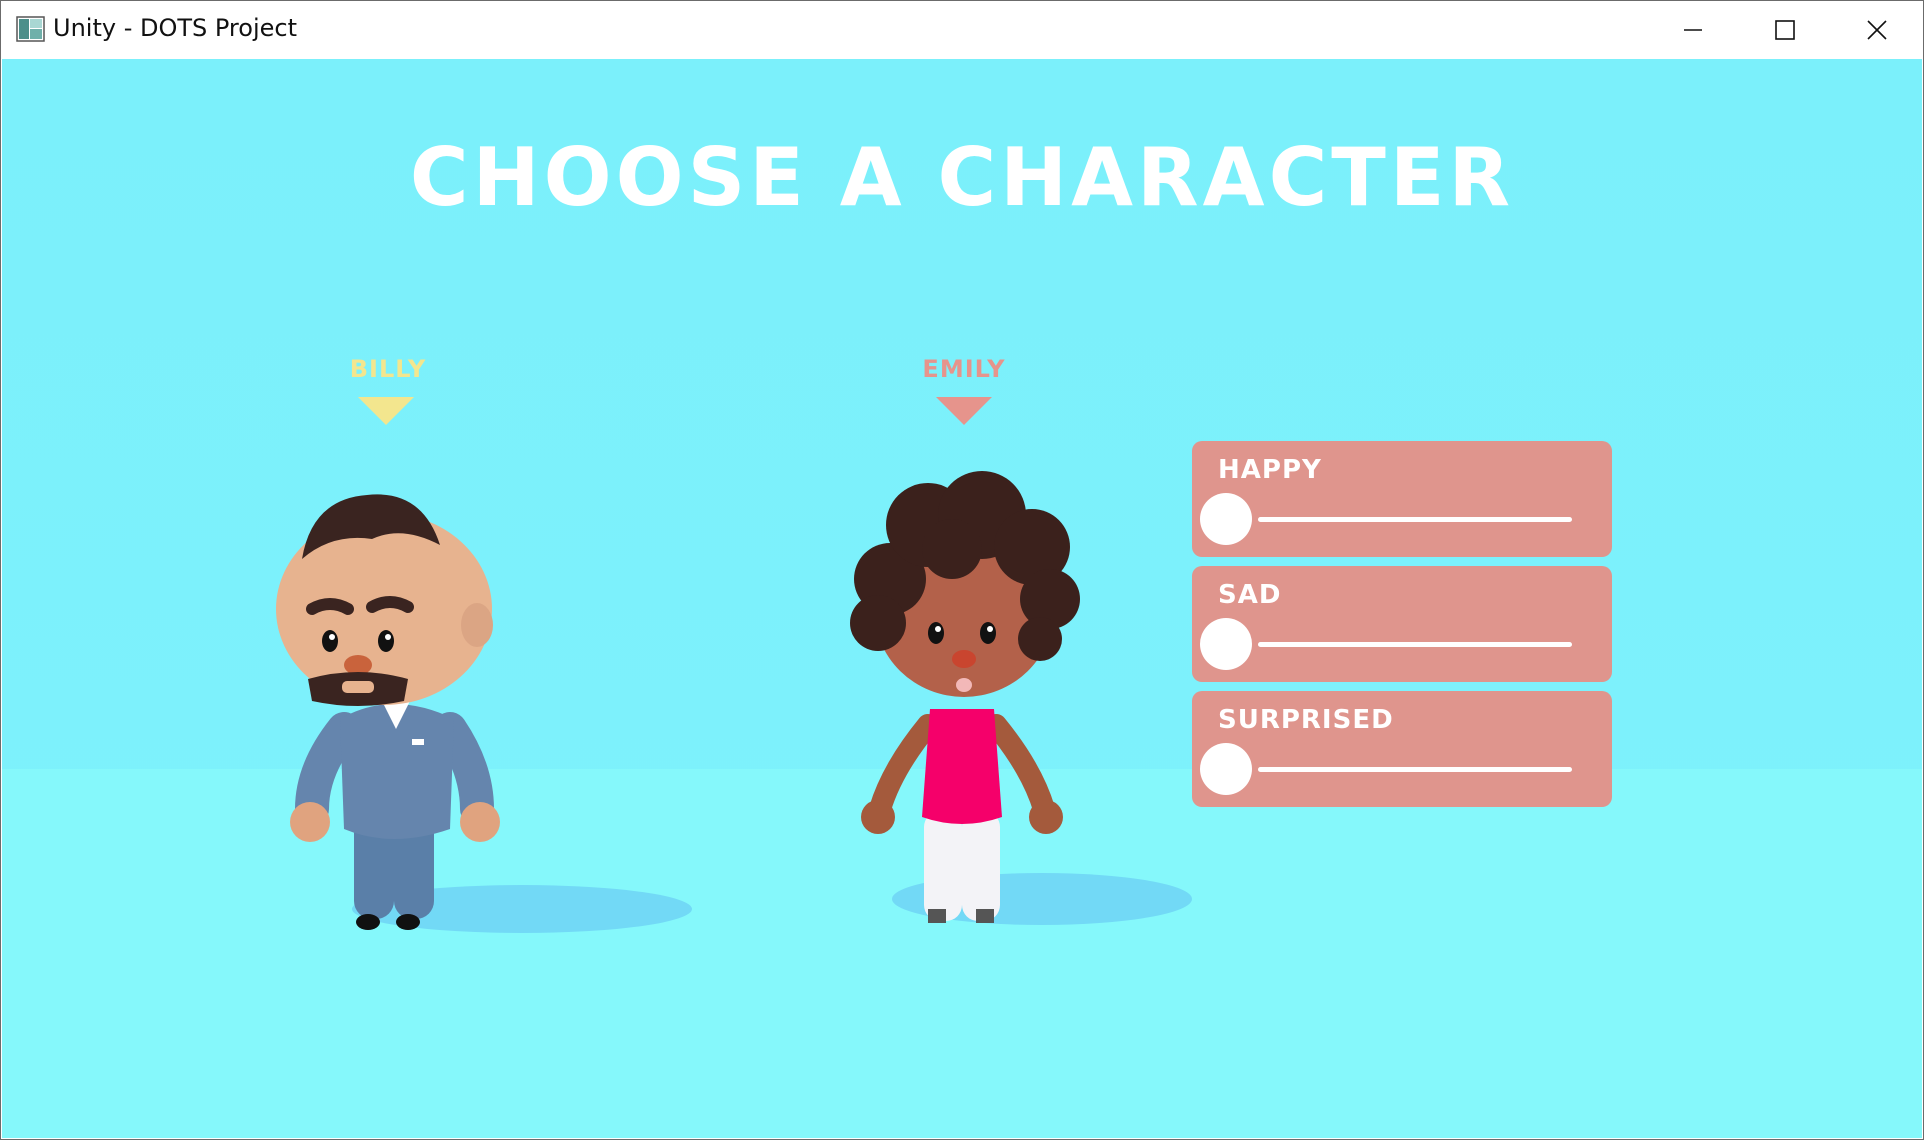 This screenshot has height=1140, width=1924. What do you see at coordinates (1415, 644) in the screenshot?
I see `slider-track-sad` at bounding box center [1415, 644].